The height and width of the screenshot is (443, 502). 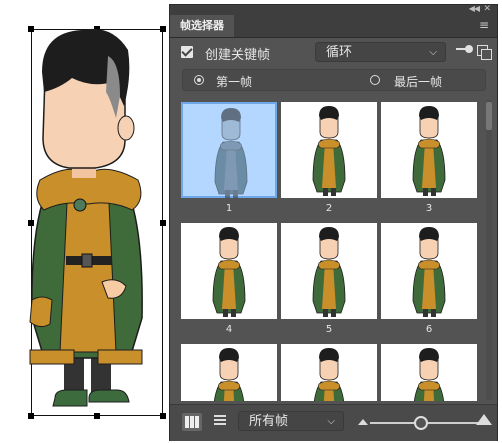 I want to click on frame-thumbnail-1: 1, so click(x=229, y=158).